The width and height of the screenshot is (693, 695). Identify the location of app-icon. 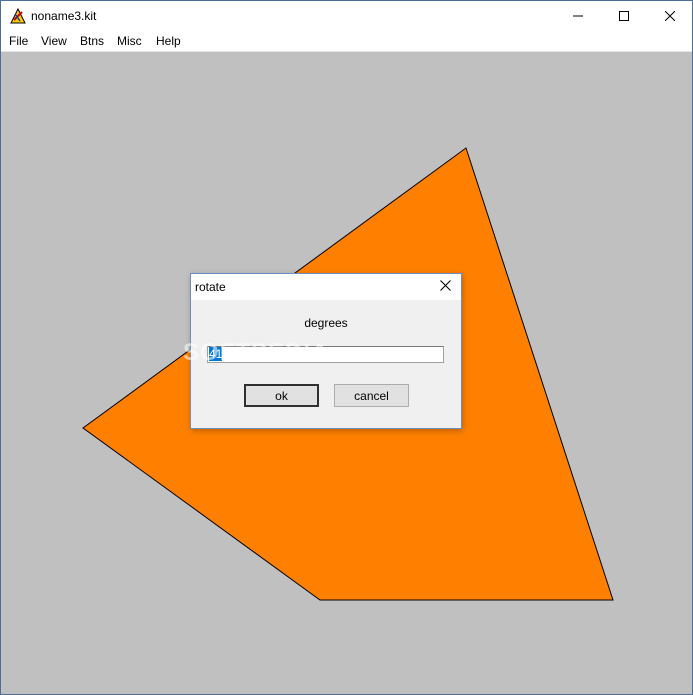
(18, 15).